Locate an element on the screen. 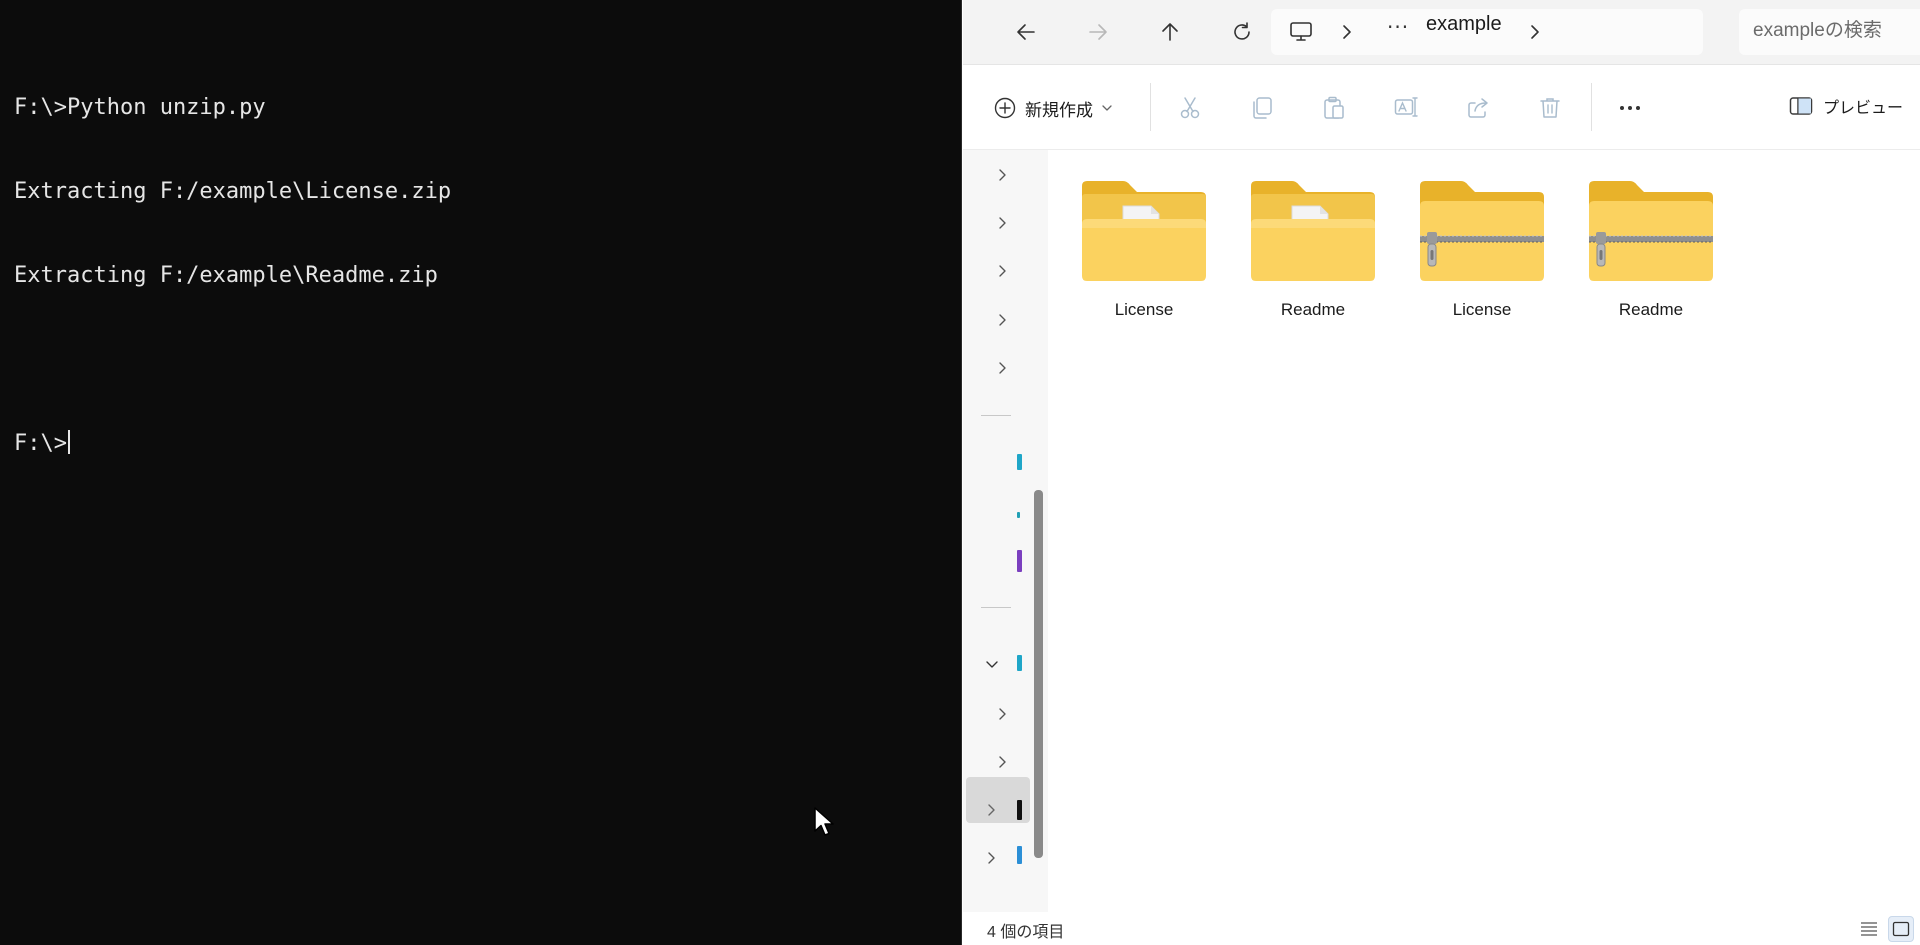 This screenshot has height=945, width=1920. terminal-line: Extracting F:/example\License.zip is located at coordinates (233, 191).